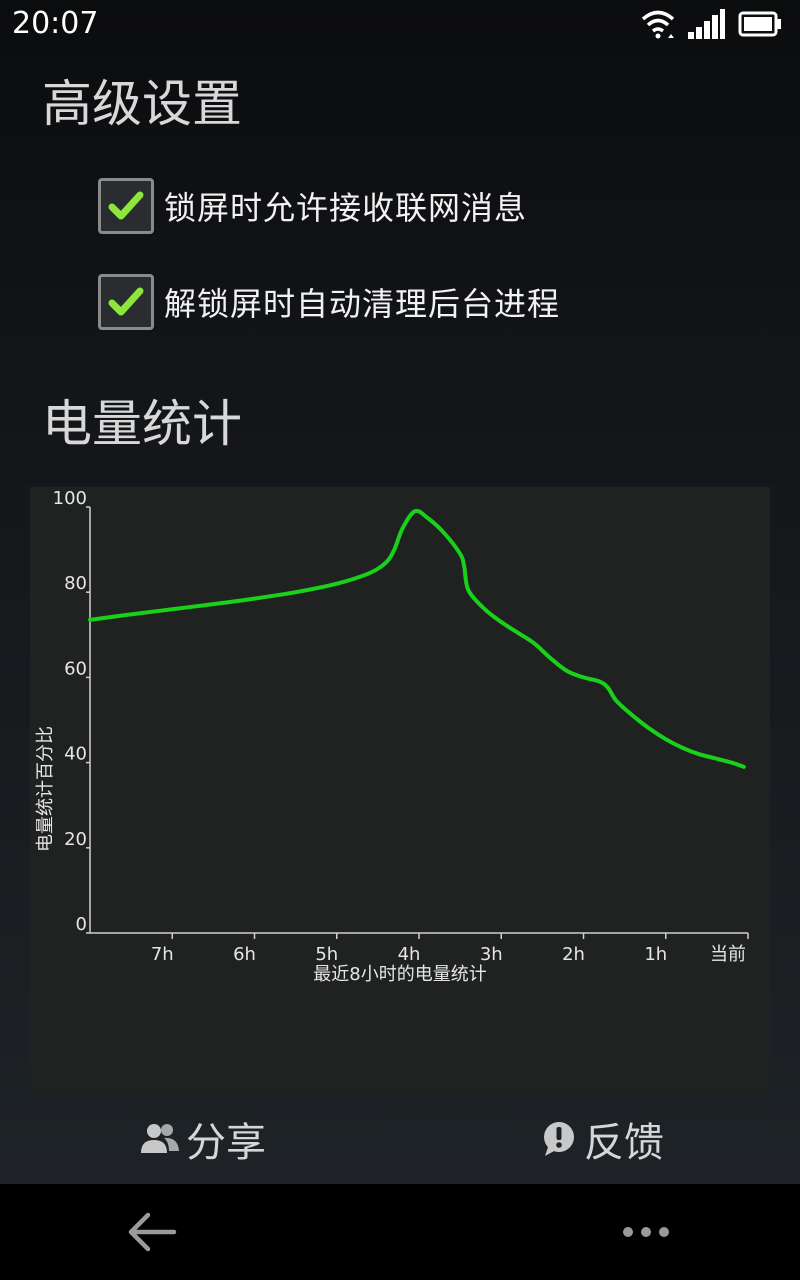 The image size is (800, 1280). I want to click on x-tick-label: 1h, so click(655, 954).